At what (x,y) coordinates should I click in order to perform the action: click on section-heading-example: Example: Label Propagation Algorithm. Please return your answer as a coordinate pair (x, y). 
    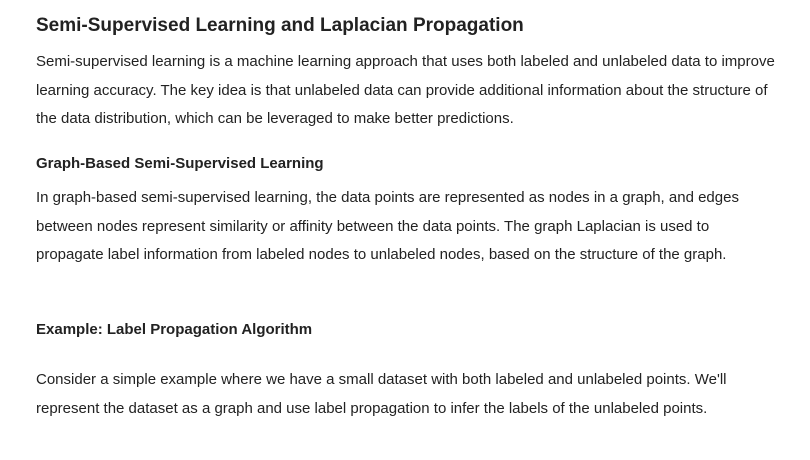
    Looking at the image, I should click on (174, 329).